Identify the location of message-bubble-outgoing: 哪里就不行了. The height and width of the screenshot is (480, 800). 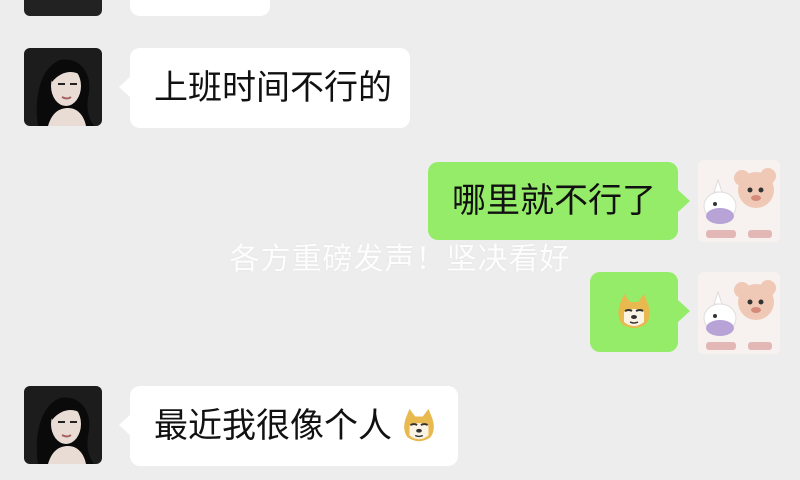
(553, 201).